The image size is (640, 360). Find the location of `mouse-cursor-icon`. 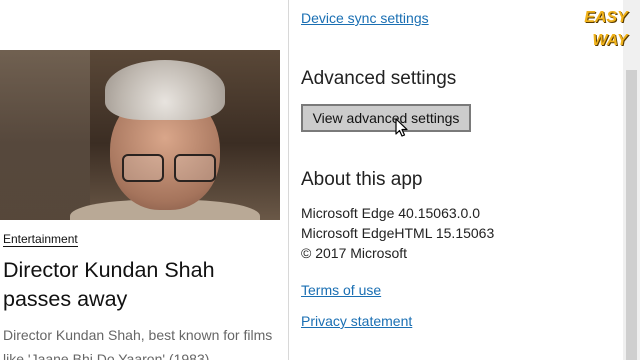

mouse-cursor-icon is located at coordinates (401, 127).